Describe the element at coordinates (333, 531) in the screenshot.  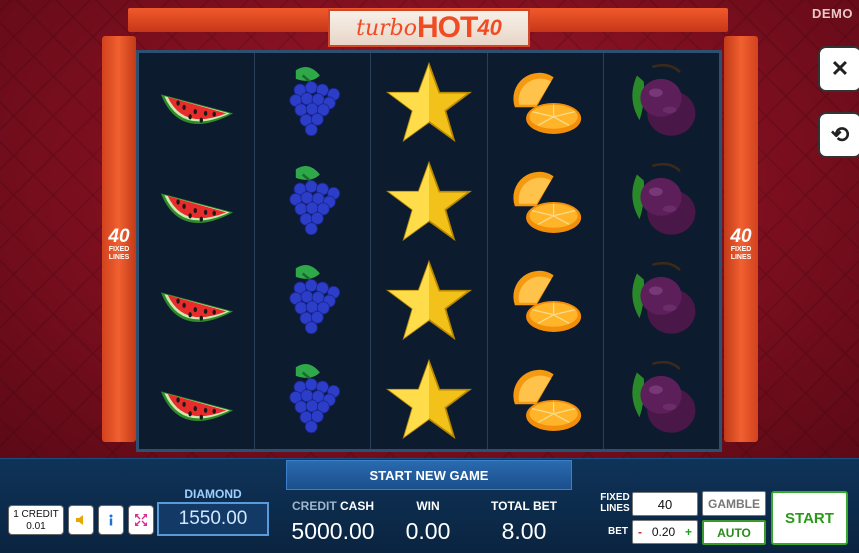
I see `cash-value: 5000.00` at that location.